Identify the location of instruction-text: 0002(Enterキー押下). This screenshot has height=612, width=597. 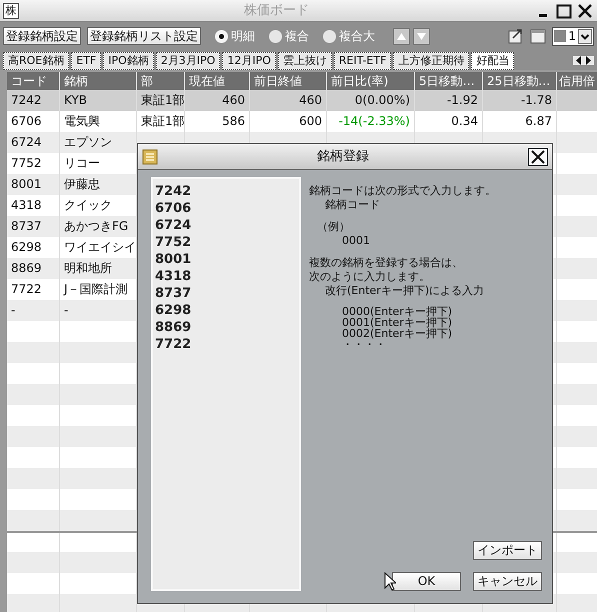
(398, 333).